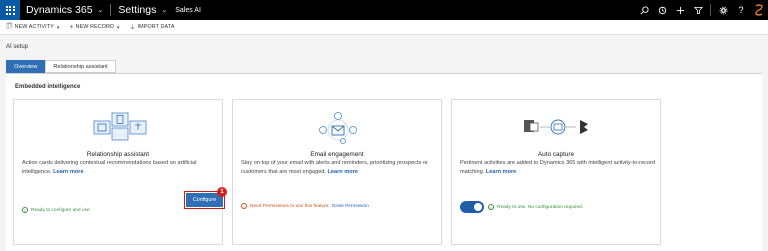 The height and width of the screenshot is (251, 768). I want to click on search-icon, so click(644, 10).